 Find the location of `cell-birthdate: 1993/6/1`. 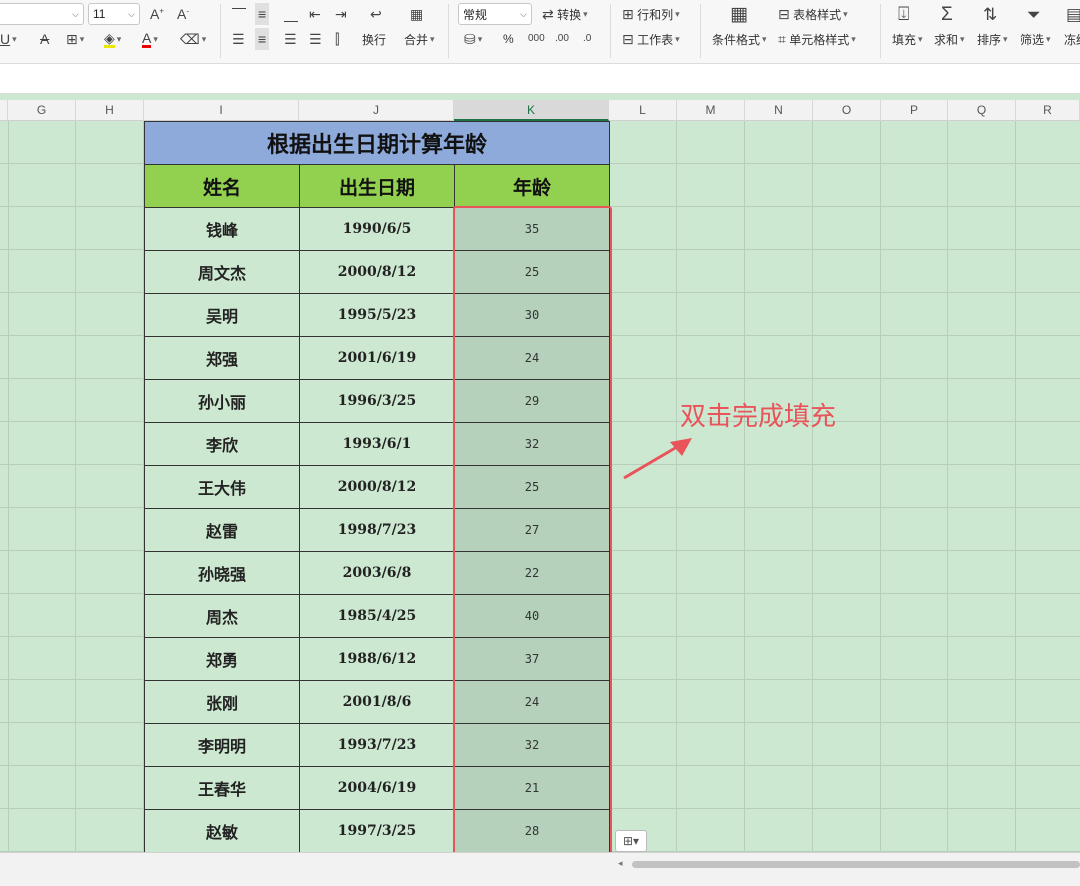

cell-birthdate: 1993/6/1 is located at coordinates (377, 444).